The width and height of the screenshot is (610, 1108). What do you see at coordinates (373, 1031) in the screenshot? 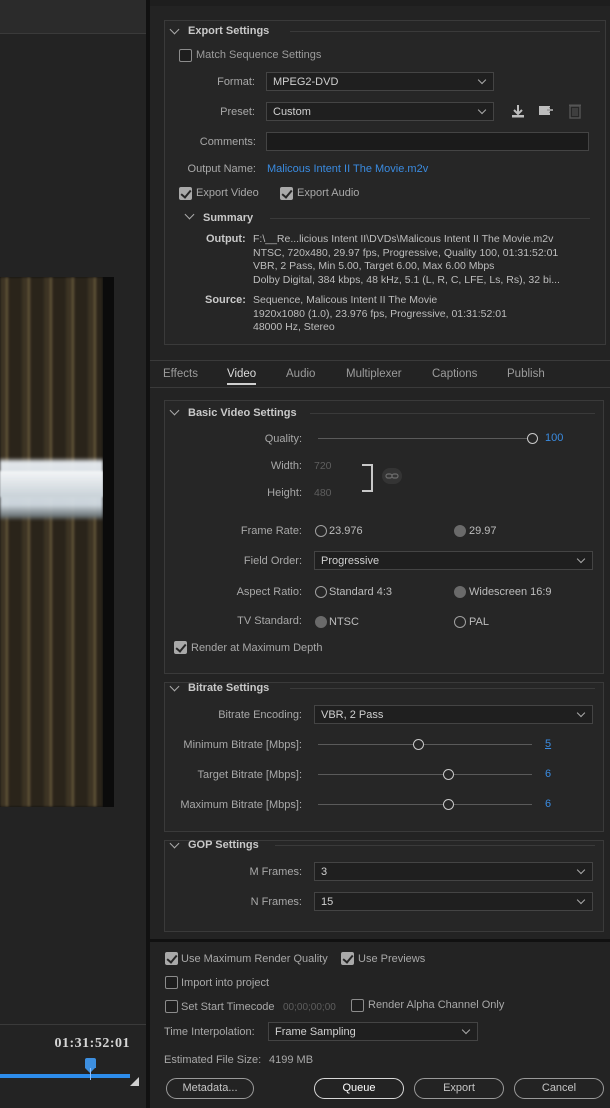
I see `time-interpolation-dropdown: Frame Sampling` at bounding box center [373, 1031].